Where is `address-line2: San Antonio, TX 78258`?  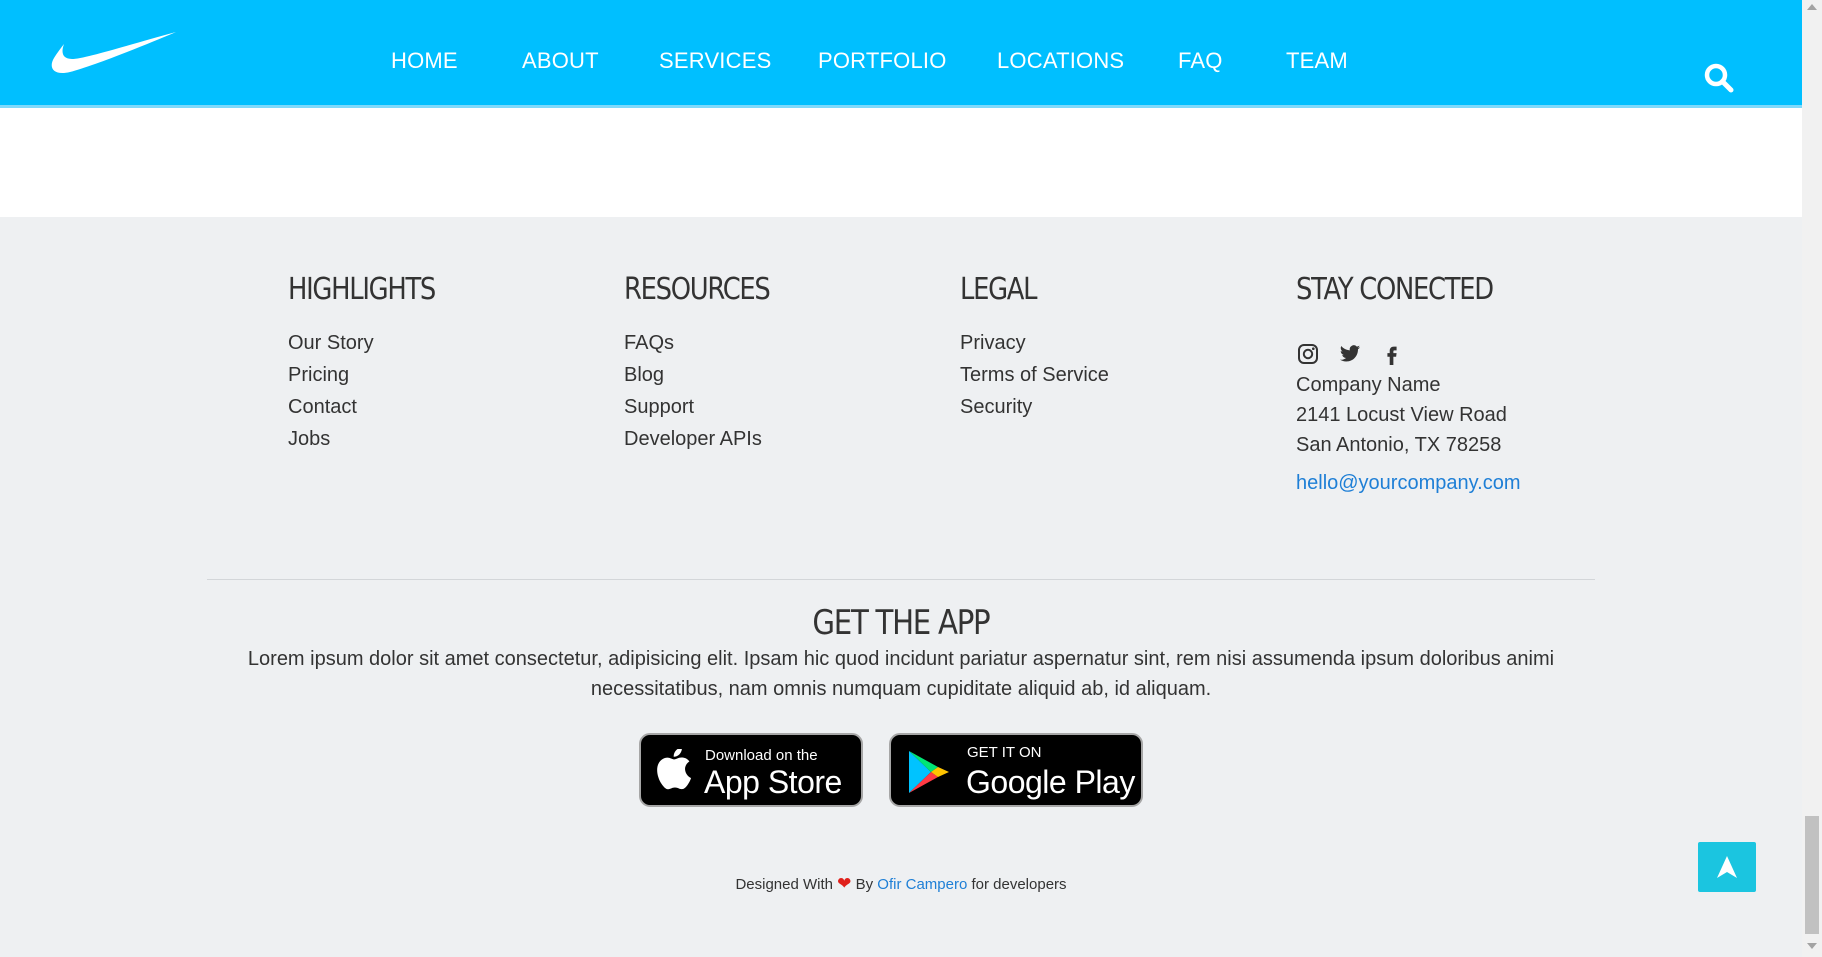
address-line2: San Antonio, TX 78258 is located at coordinates (1399, 445).